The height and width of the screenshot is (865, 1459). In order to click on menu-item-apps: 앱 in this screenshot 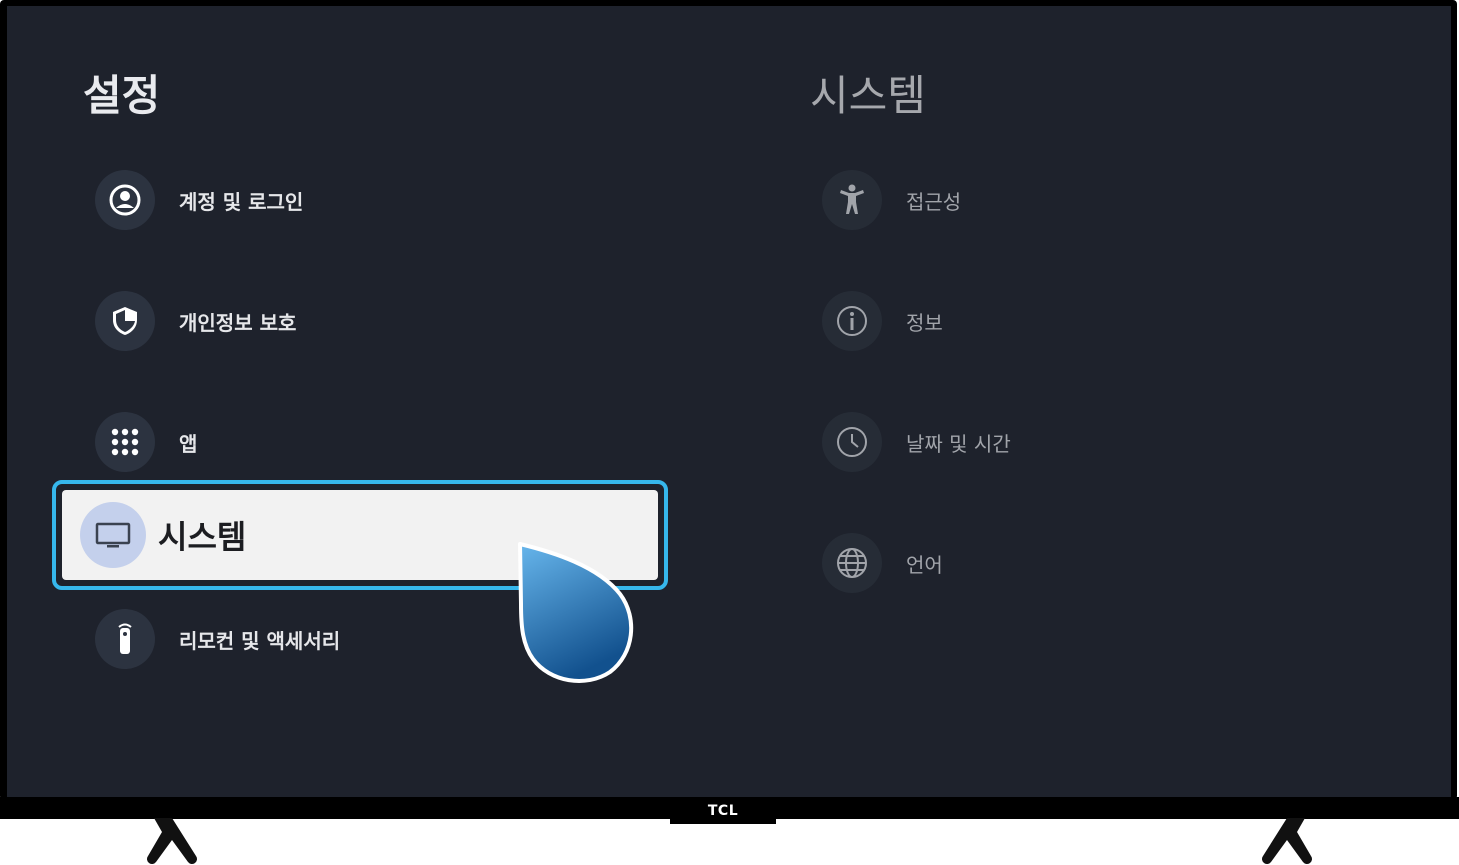, I will do `click(146, 442)`.